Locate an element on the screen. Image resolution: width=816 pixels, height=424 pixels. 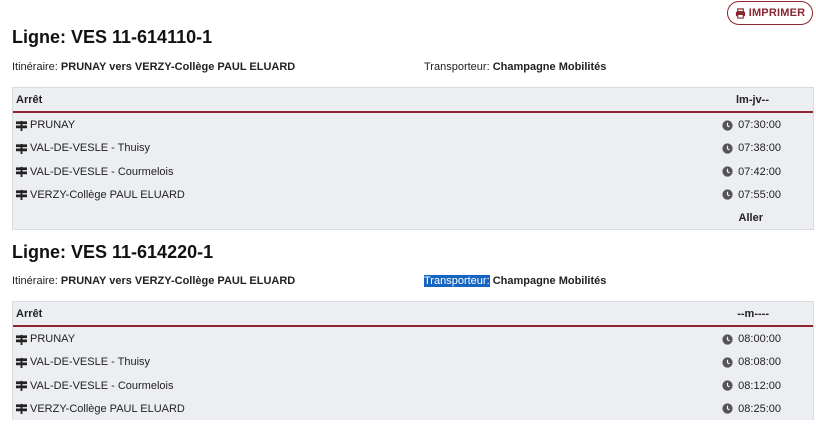
table-row: VERZY-Collège PAUL ELUARD 07:55:00 is located at coordinates (413, 194).